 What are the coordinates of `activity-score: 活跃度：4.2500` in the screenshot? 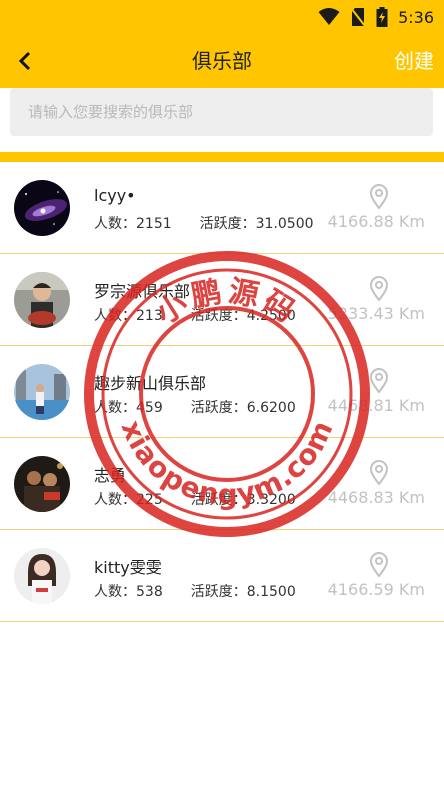 It's located at (243, 316).